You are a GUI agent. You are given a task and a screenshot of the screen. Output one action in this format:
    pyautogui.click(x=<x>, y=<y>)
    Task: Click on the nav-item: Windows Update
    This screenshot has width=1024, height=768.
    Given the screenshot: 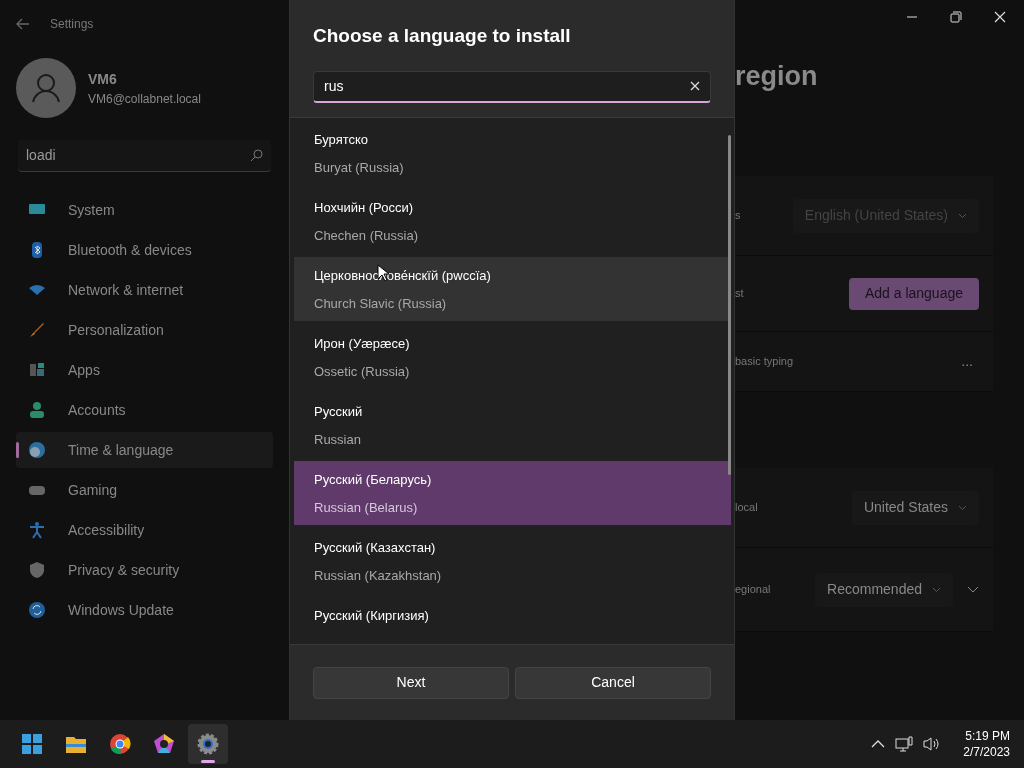 What is the action you would take?
    pyautogui.click(x=144, y=610)
    